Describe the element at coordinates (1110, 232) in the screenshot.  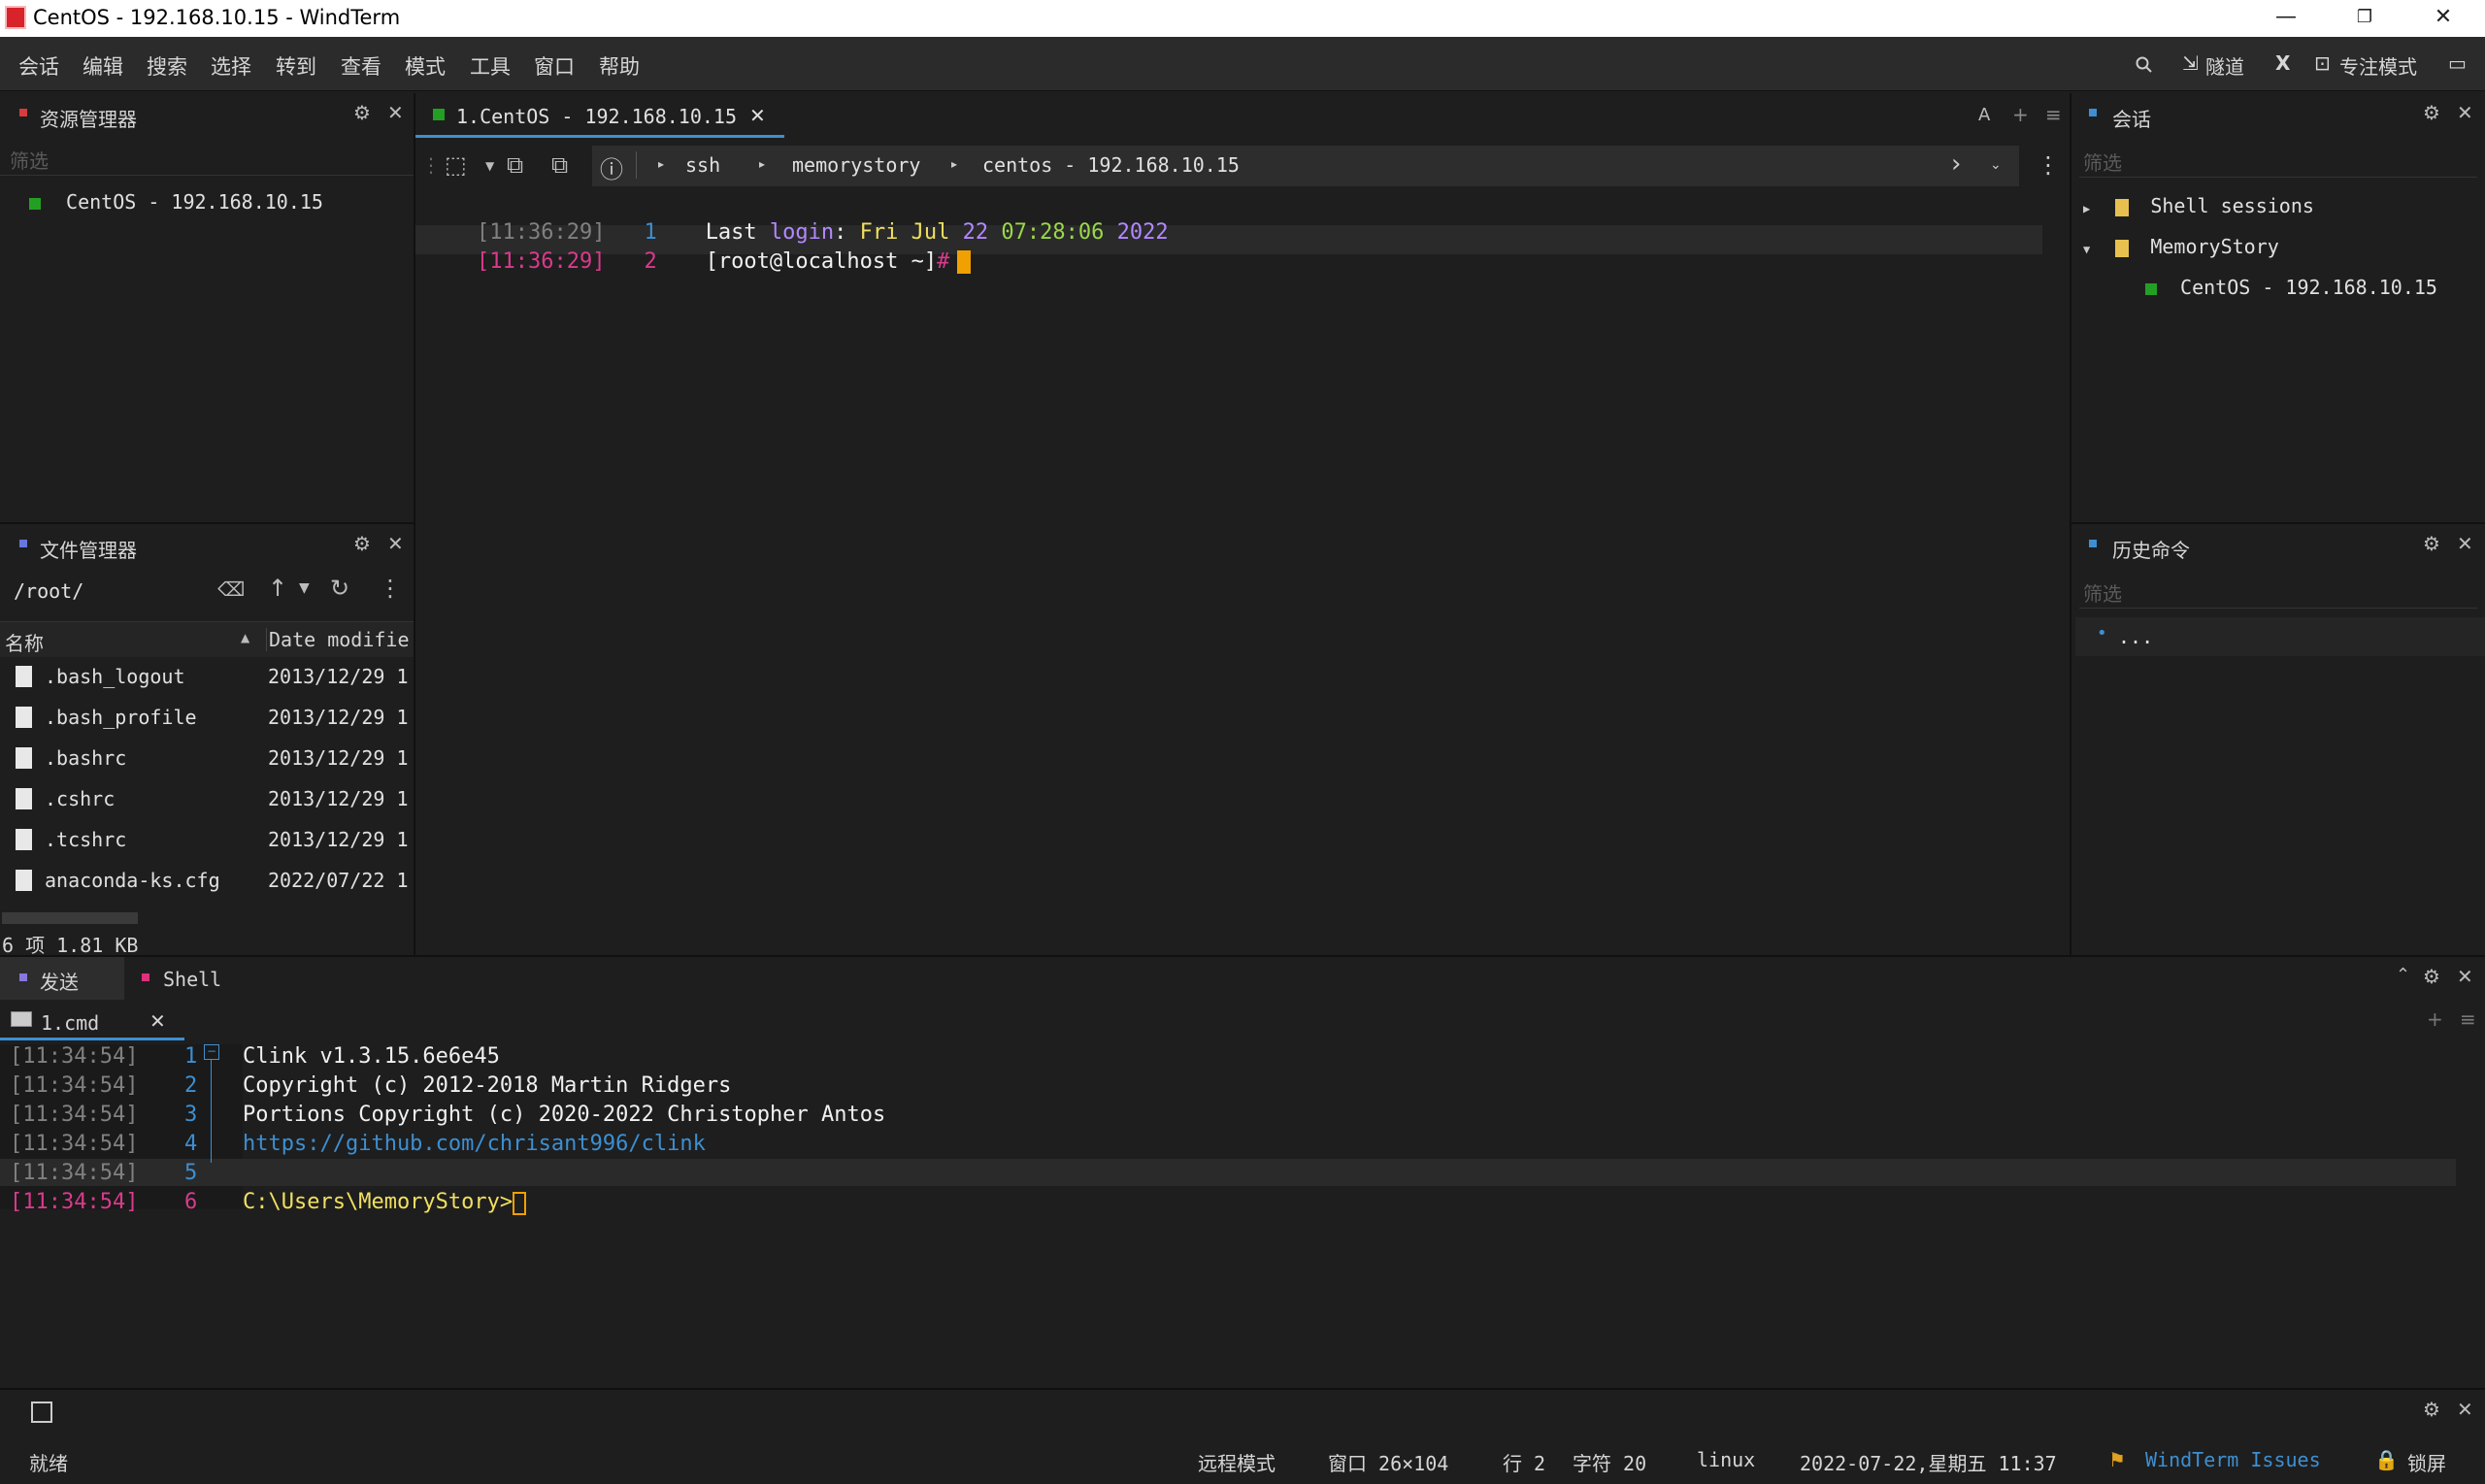
I see `text` at that location.